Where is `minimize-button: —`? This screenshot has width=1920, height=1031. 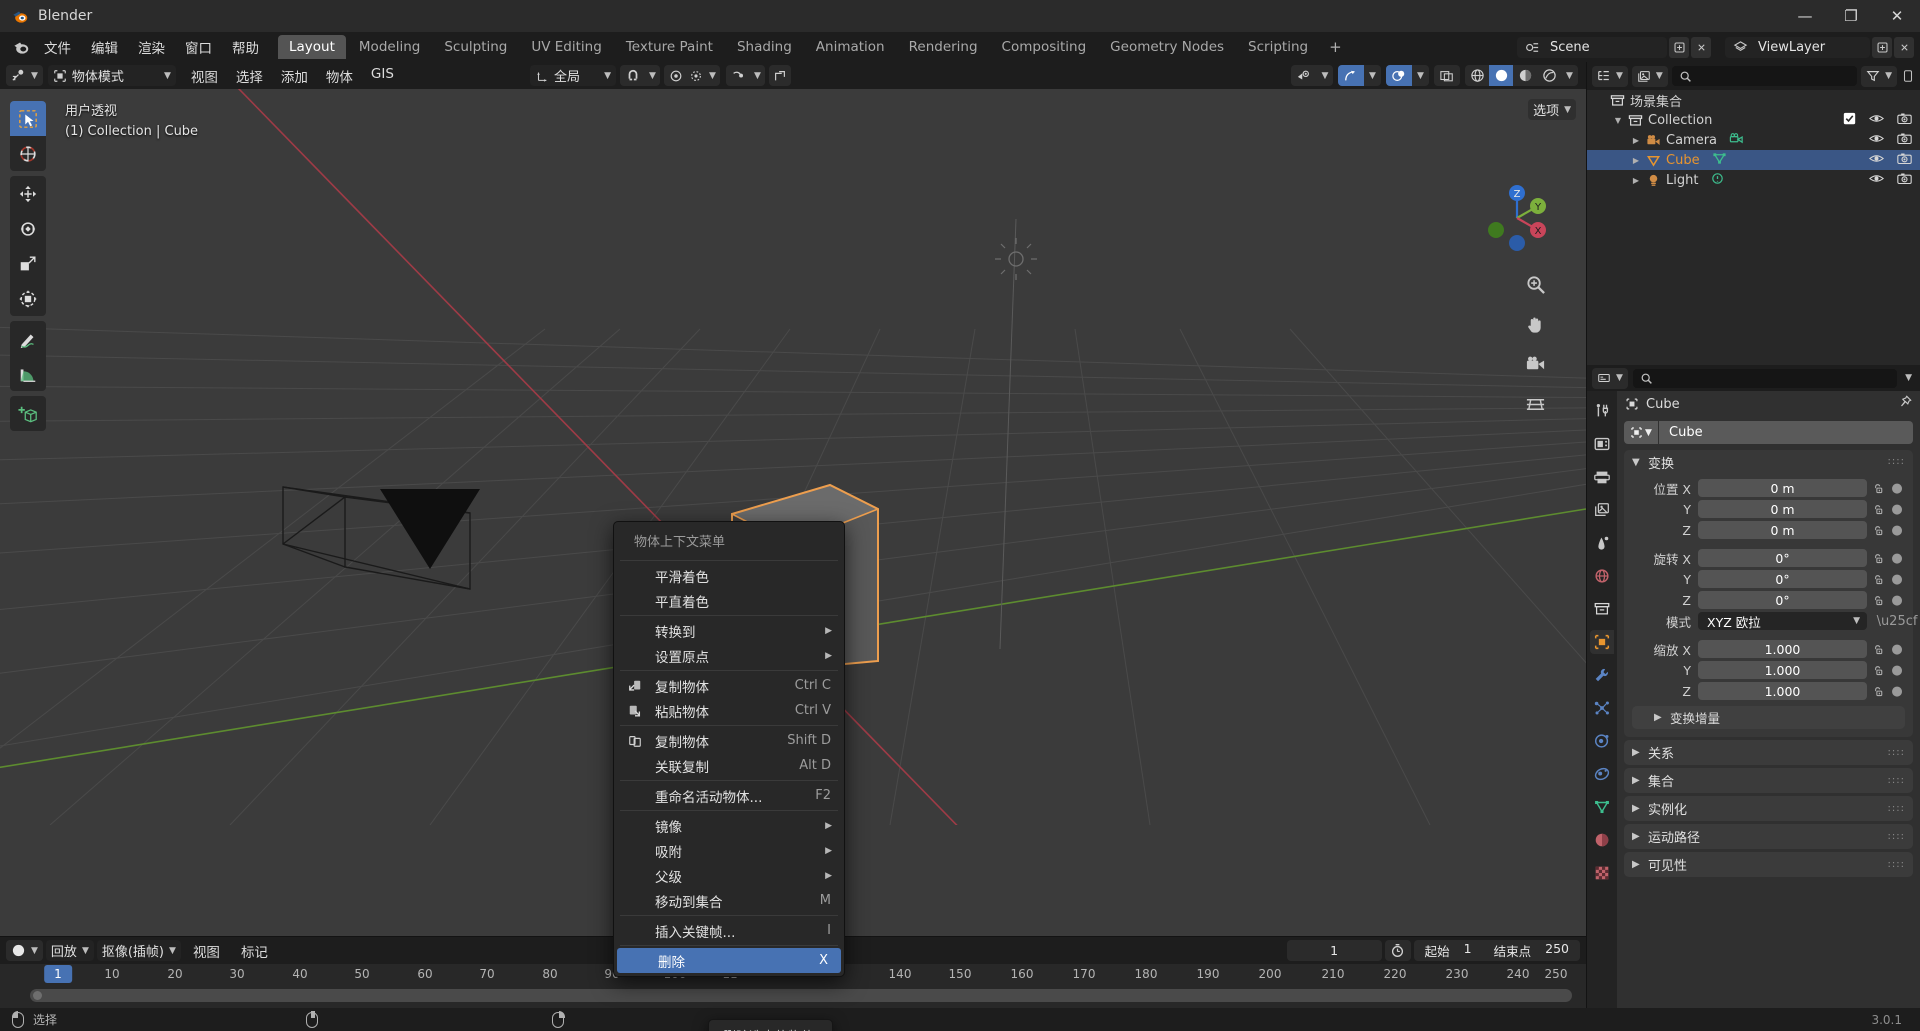
minimize-button: — is located at coordinates (1805, 16).